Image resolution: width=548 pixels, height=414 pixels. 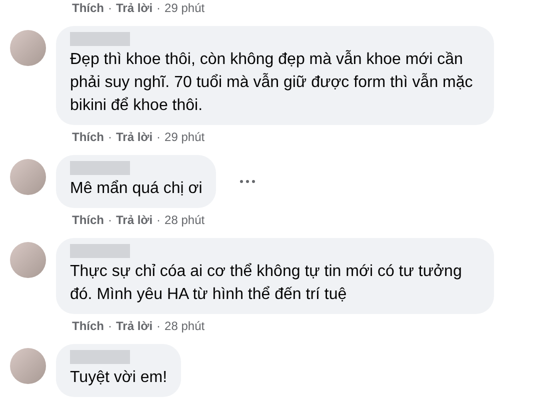 I want to click on comment-text: Tuyệt vời em!, so click(x=119, y=378).